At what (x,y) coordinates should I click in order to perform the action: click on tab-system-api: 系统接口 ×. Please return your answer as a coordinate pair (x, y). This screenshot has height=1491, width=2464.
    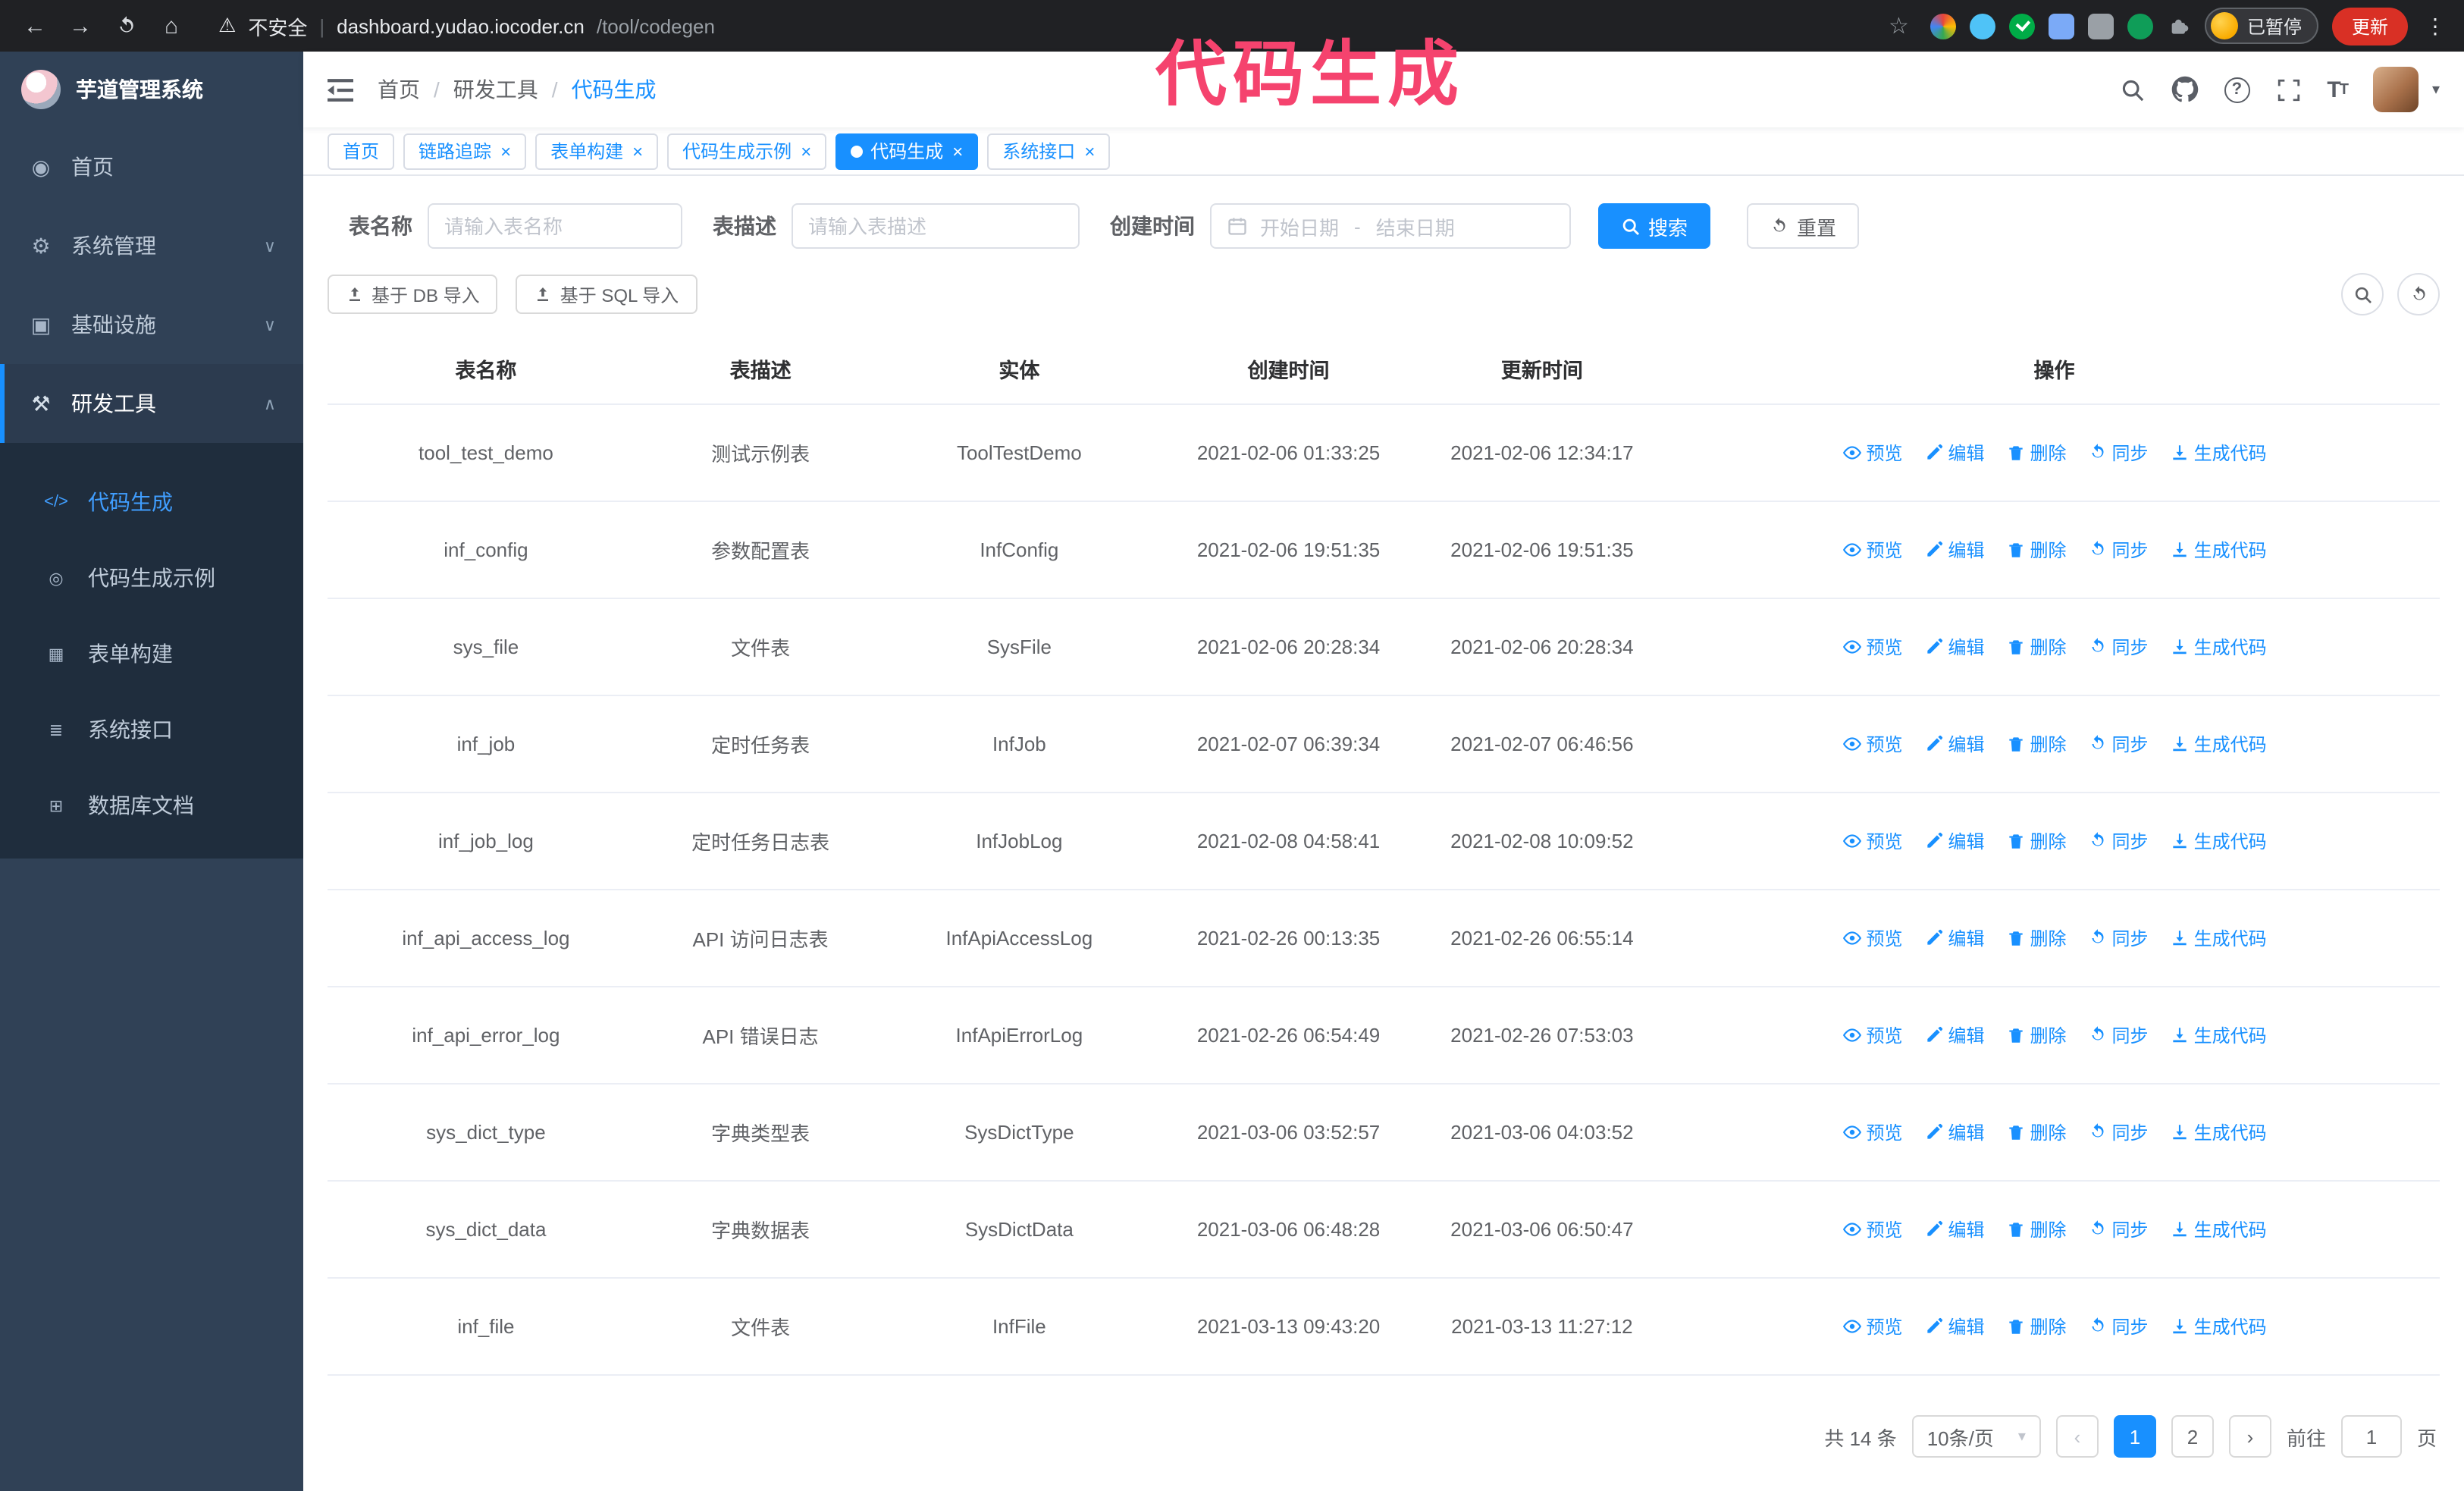
    Looking at the image, I should click on (1049, 151).